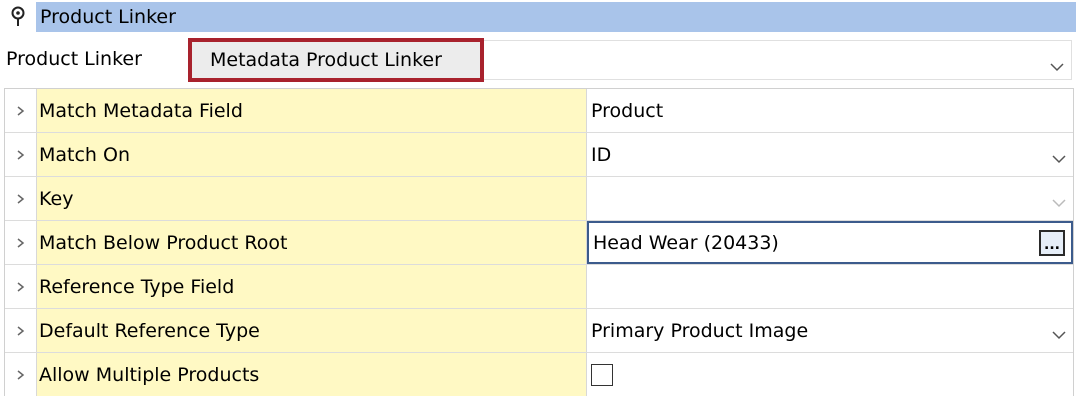  Describe the element at coordinates (312, 330) in the screenshot. I see `property-name: Default Reference Type` at that location.